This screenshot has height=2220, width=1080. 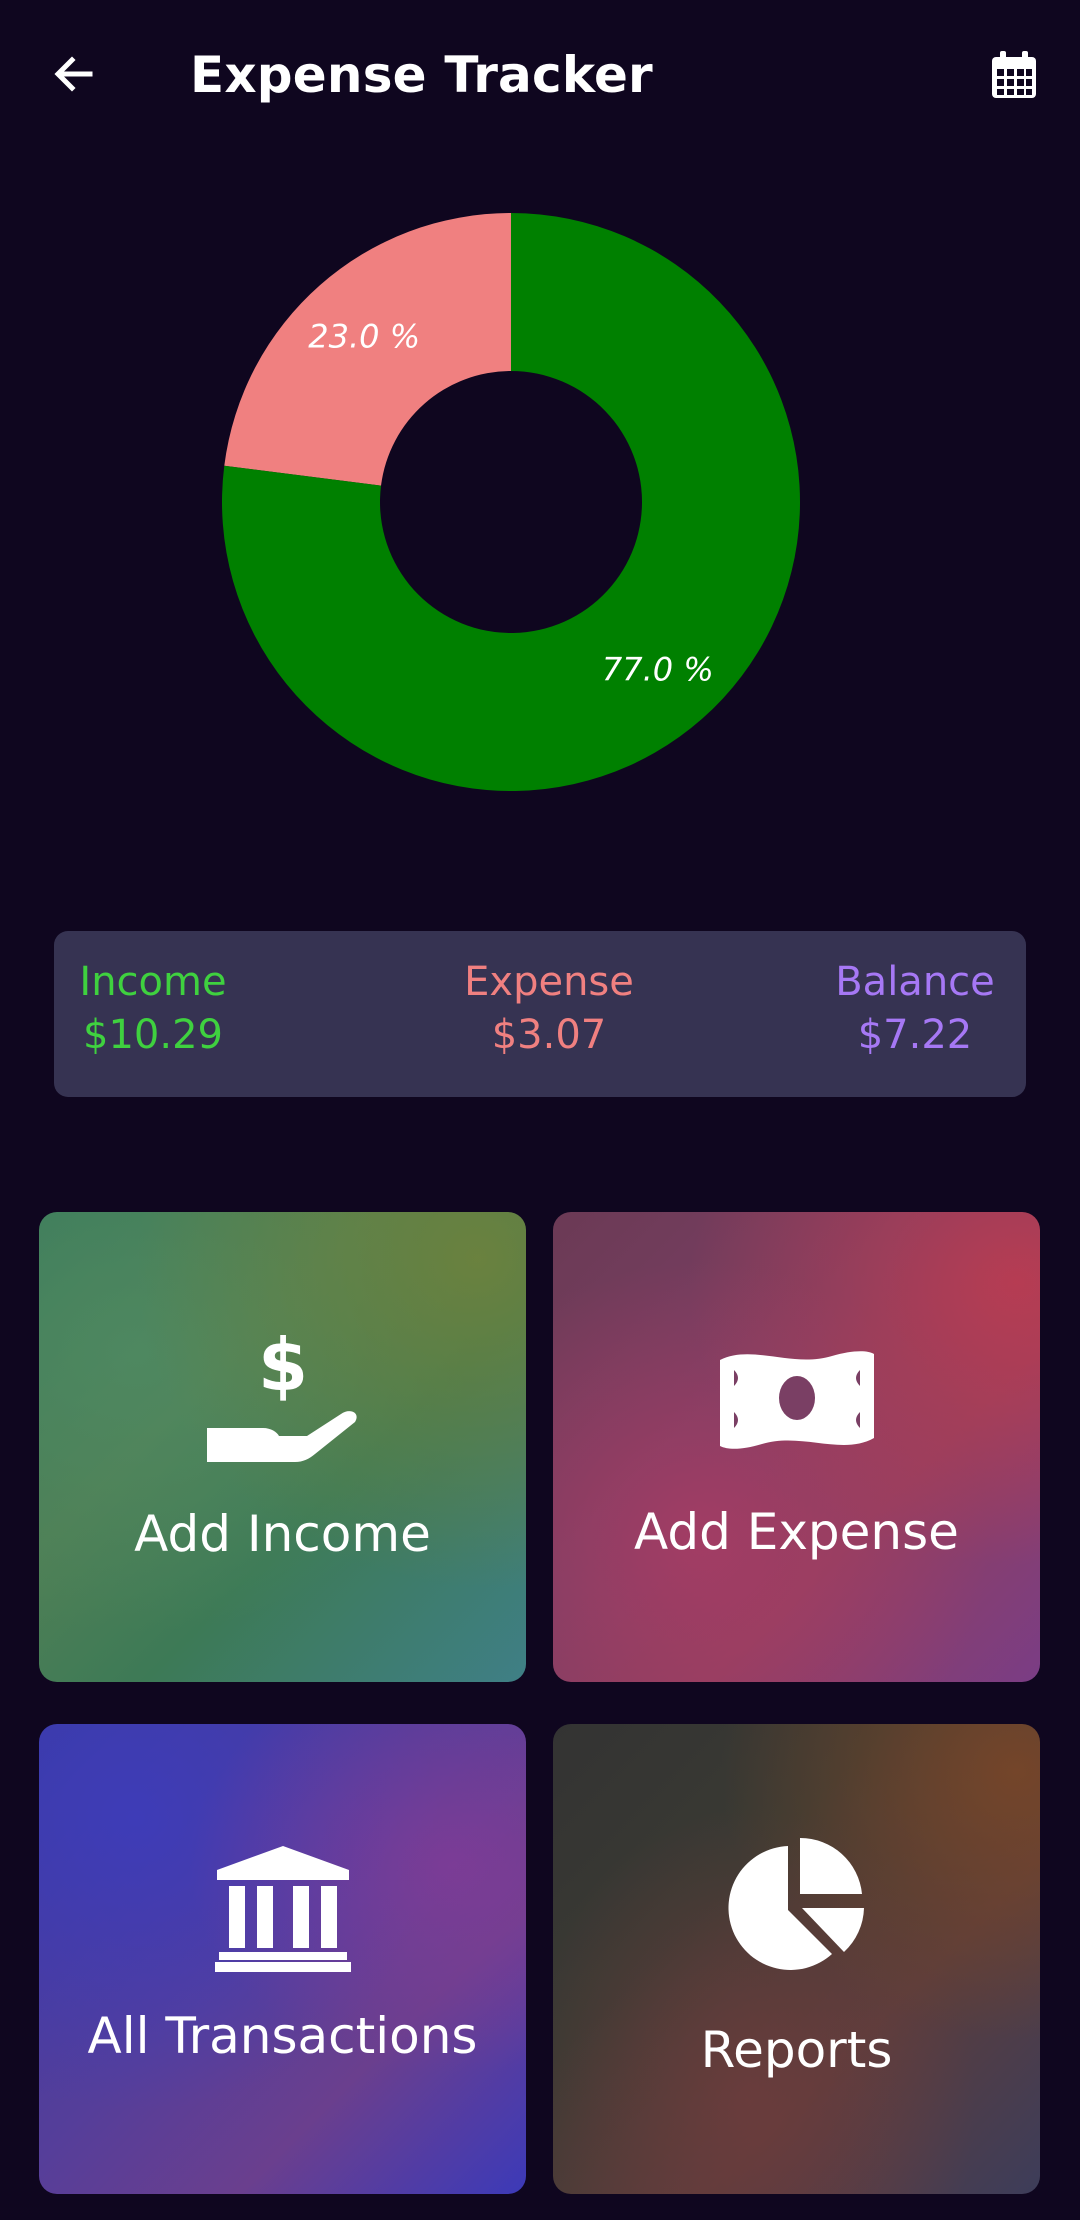 I want to click on slice-label: 77.0 %, so click(x=658, y=670).